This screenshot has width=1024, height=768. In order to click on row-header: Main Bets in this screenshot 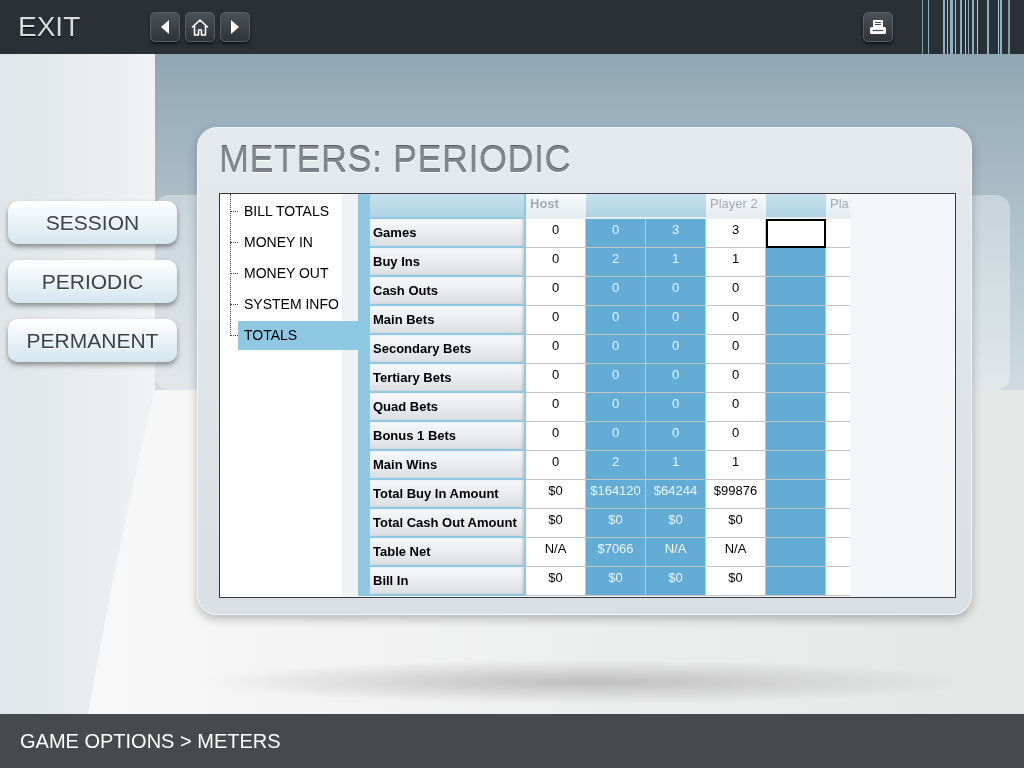, I will do `click(447, 319)`.